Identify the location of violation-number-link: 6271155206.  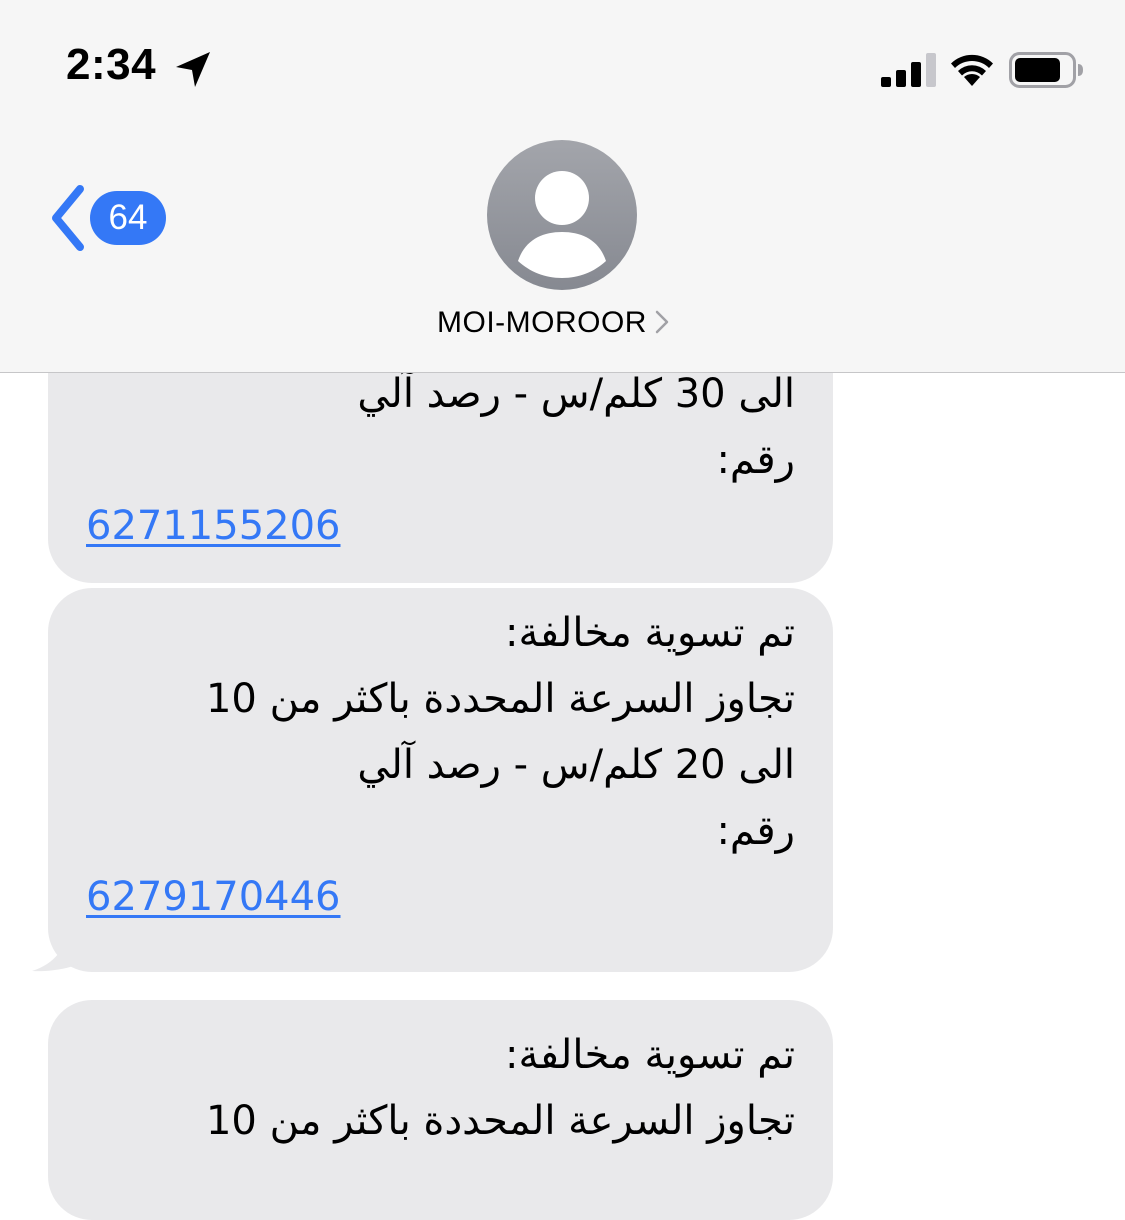
(440, 526).